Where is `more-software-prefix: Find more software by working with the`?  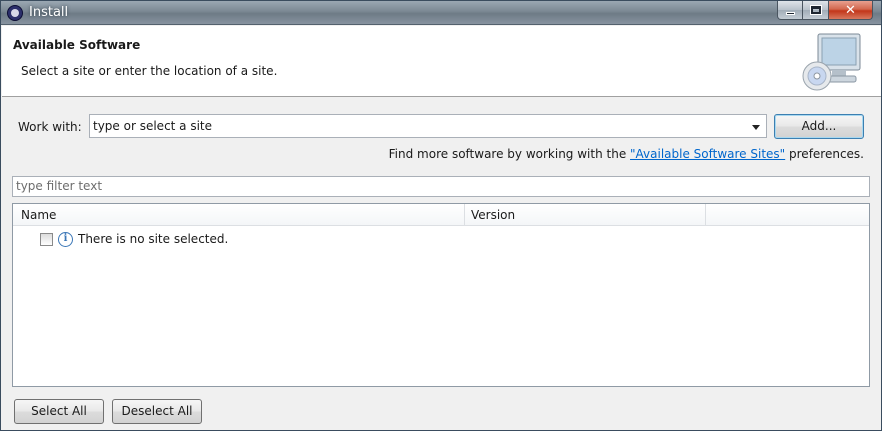 more-software-prefix: Find more software by working with the is located at coordinates (509, 154).